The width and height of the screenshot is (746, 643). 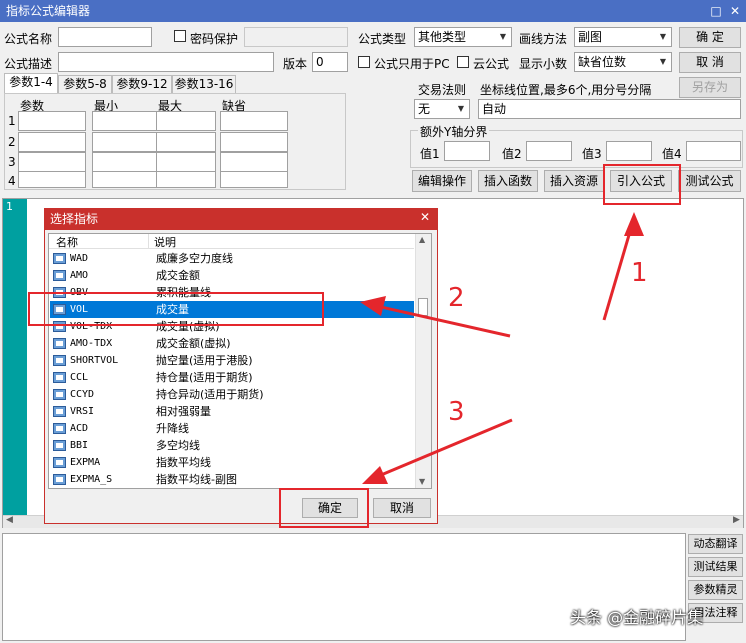 What do you see at coordinates (549, 151) in the screenshot?
I see `yaxis-v2-input` at bounding box center [549, 151].